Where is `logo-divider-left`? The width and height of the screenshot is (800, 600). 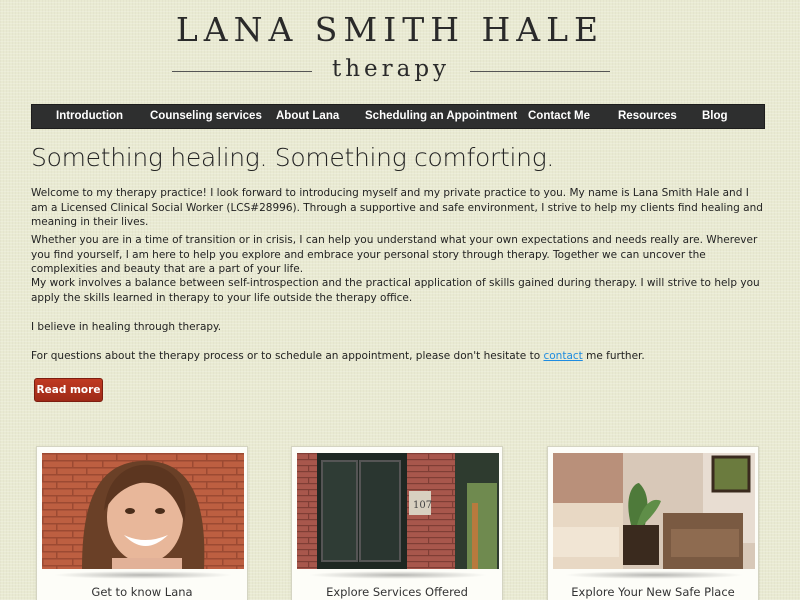 logo-divider-left is located at coordinates (242, 71).